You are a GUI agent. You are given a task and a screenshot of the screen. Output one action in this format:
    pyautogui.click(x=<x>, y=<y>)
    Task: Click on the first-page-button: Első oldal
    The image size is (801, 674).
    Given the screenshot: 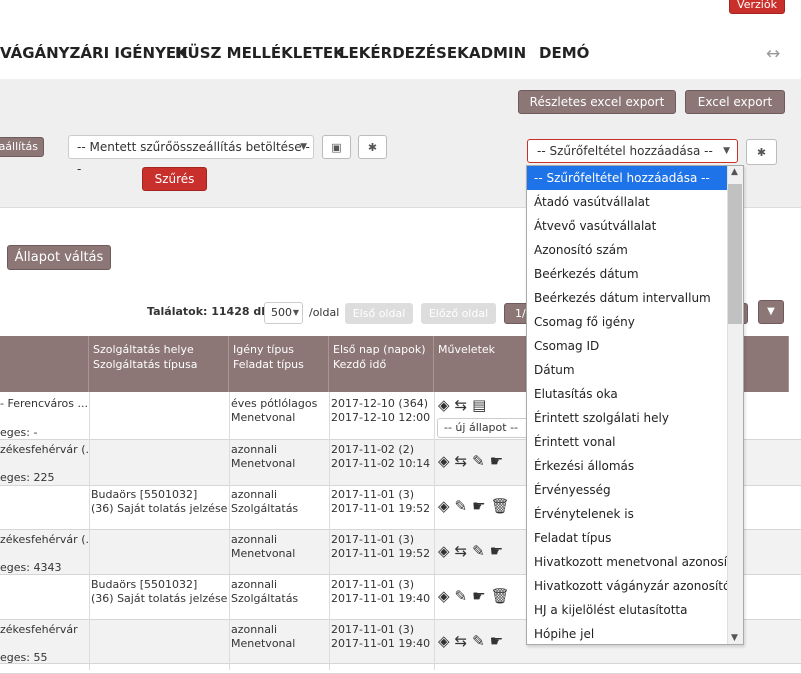 What is the action you would take?
    pyautogui.click(x=379, y=313)
    